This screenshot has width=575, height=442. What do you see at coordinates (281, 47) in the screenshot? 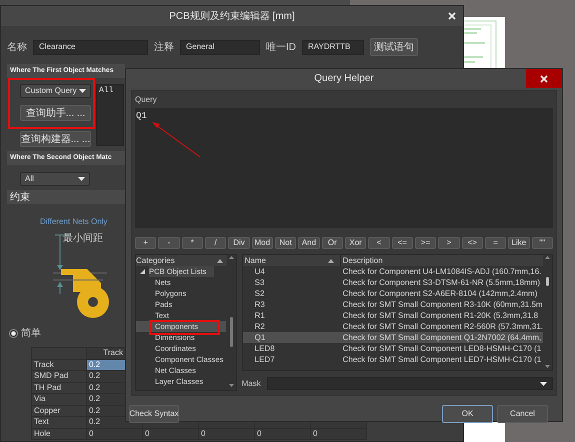
I see `field-label: 唯一ID` at bounding box center [281, 47].